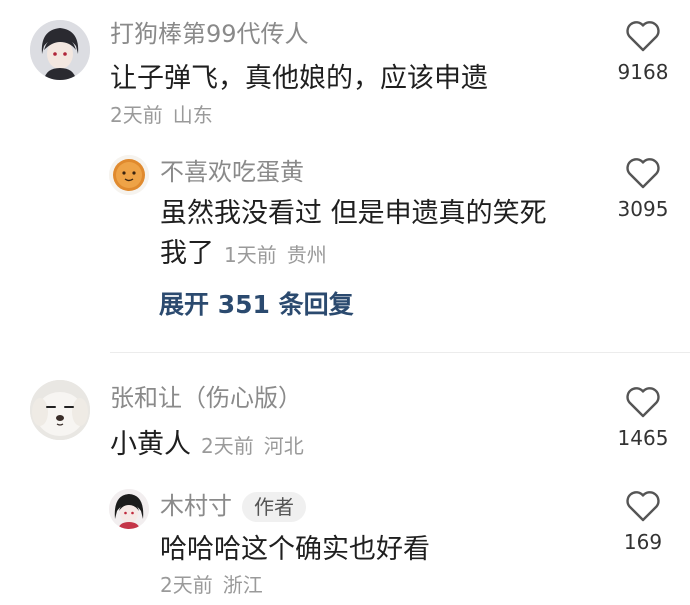  What do you see at coordinates (306, 255) in the screenshot?
I see `reply-location: 贵州` at bounding box center [306, 255].